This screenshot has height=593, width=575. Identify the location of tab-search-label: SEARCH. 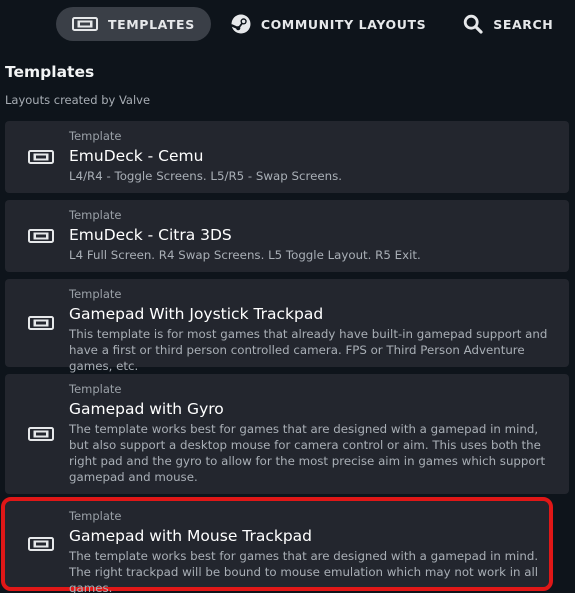
(523, 24).